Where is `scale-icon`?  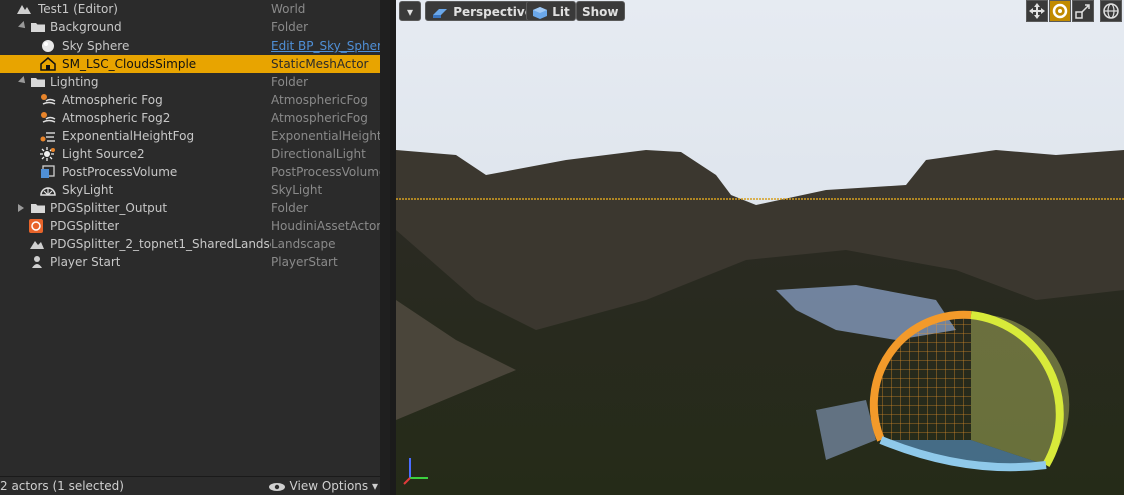 scale-icon is located at coordinates (1082, 11).